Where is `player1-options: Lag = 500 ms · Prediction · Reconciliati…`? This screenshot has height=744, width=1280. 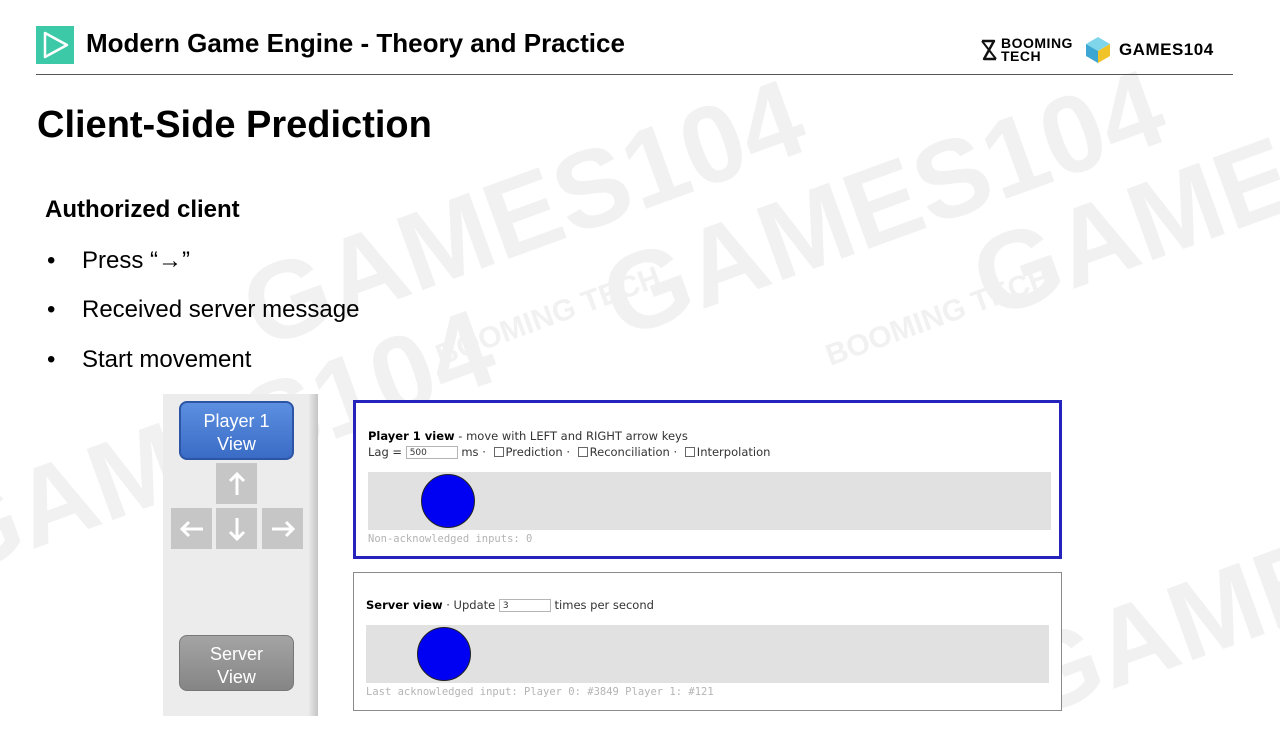 player1-options: Lag = 500 ms · Prediction · Reconciliati… is located at coordinates (569, 452).